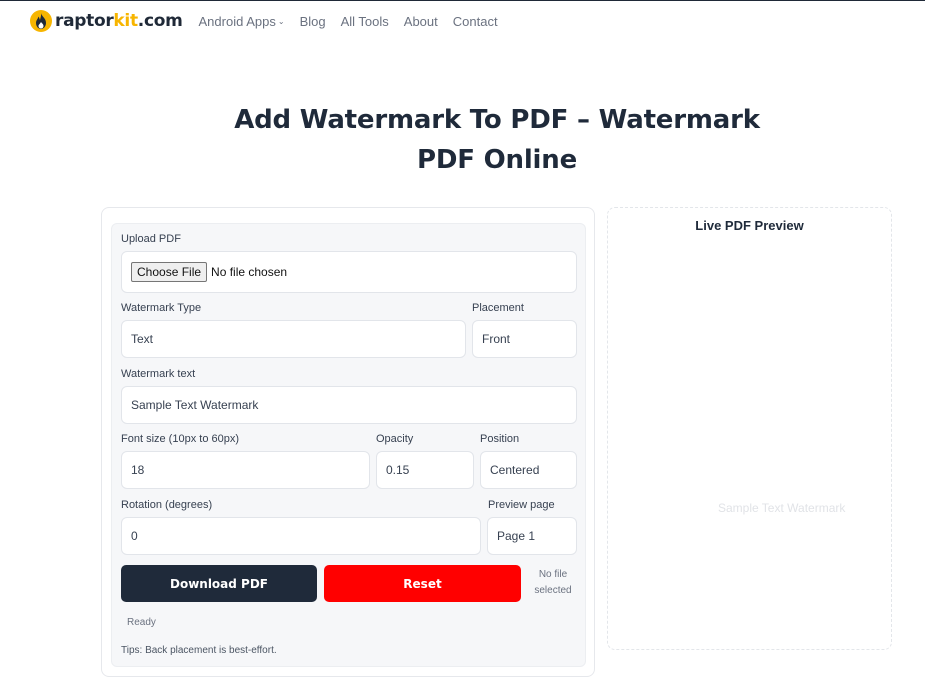 The image size is (925, 692). What do you see at coordinates (395, 439) in the screenshot?
I see `opacity-label: Opacity` at bounding box center [395, 439].